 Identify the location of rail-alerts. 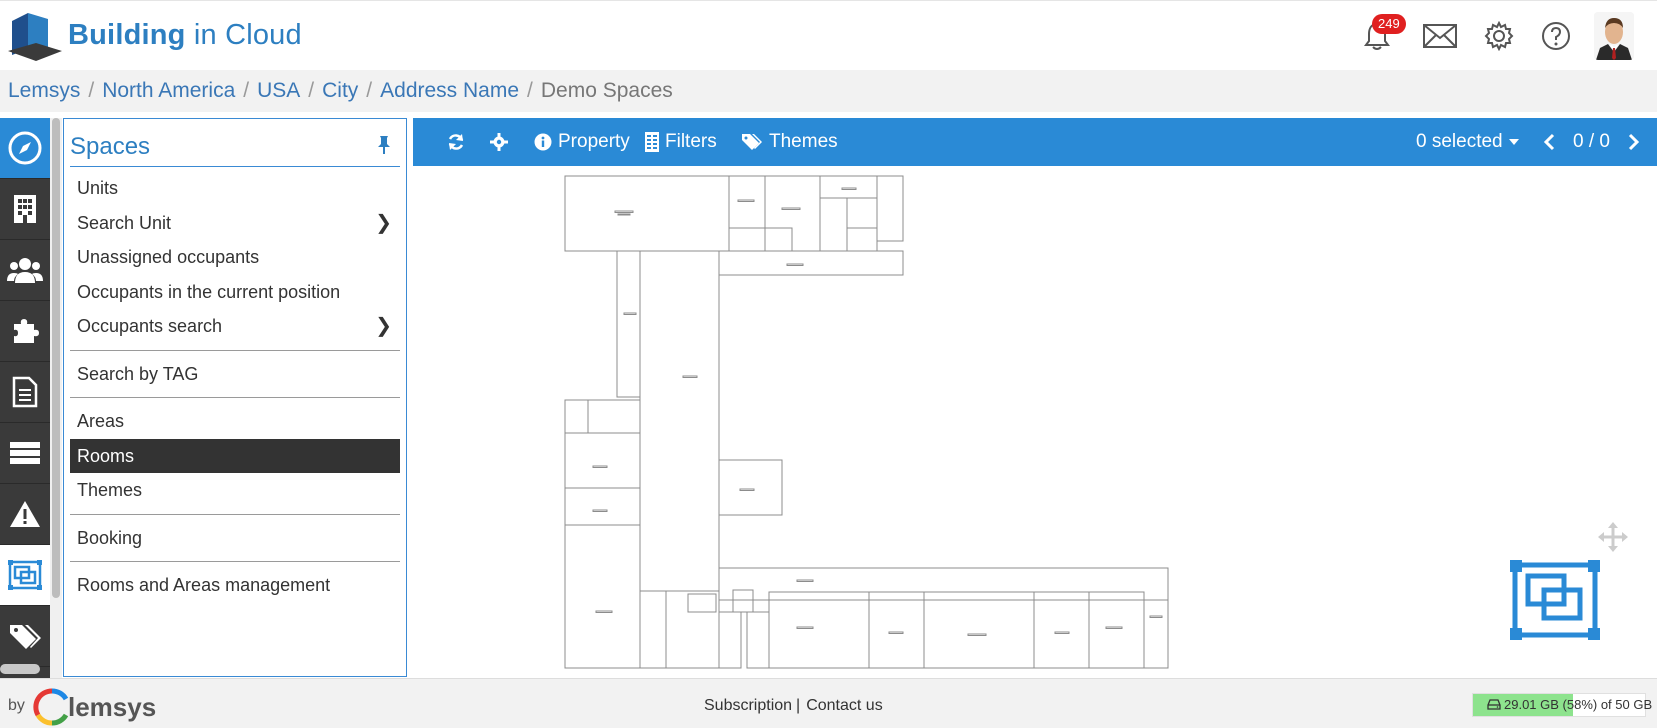
(25, 514).